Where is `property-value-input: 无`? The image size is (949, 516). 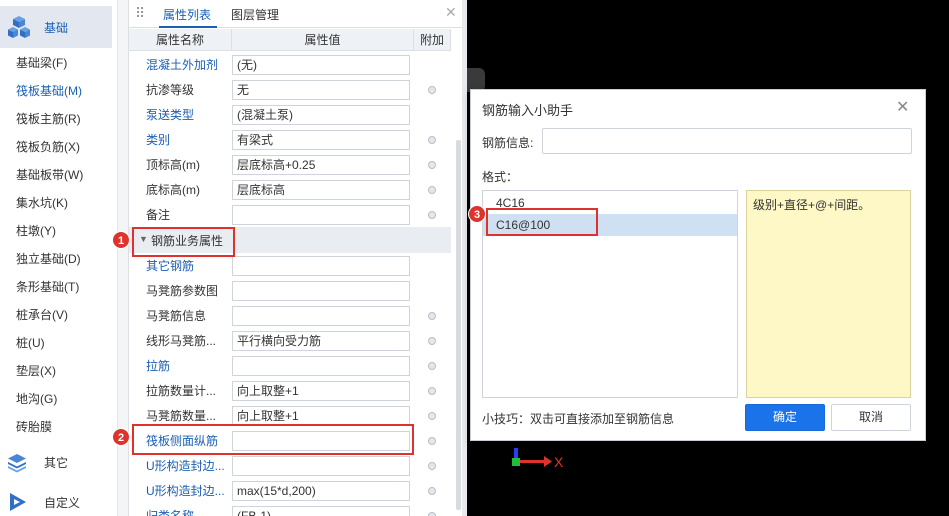
property-value-input: 无 is located at coordinates (321, 90).